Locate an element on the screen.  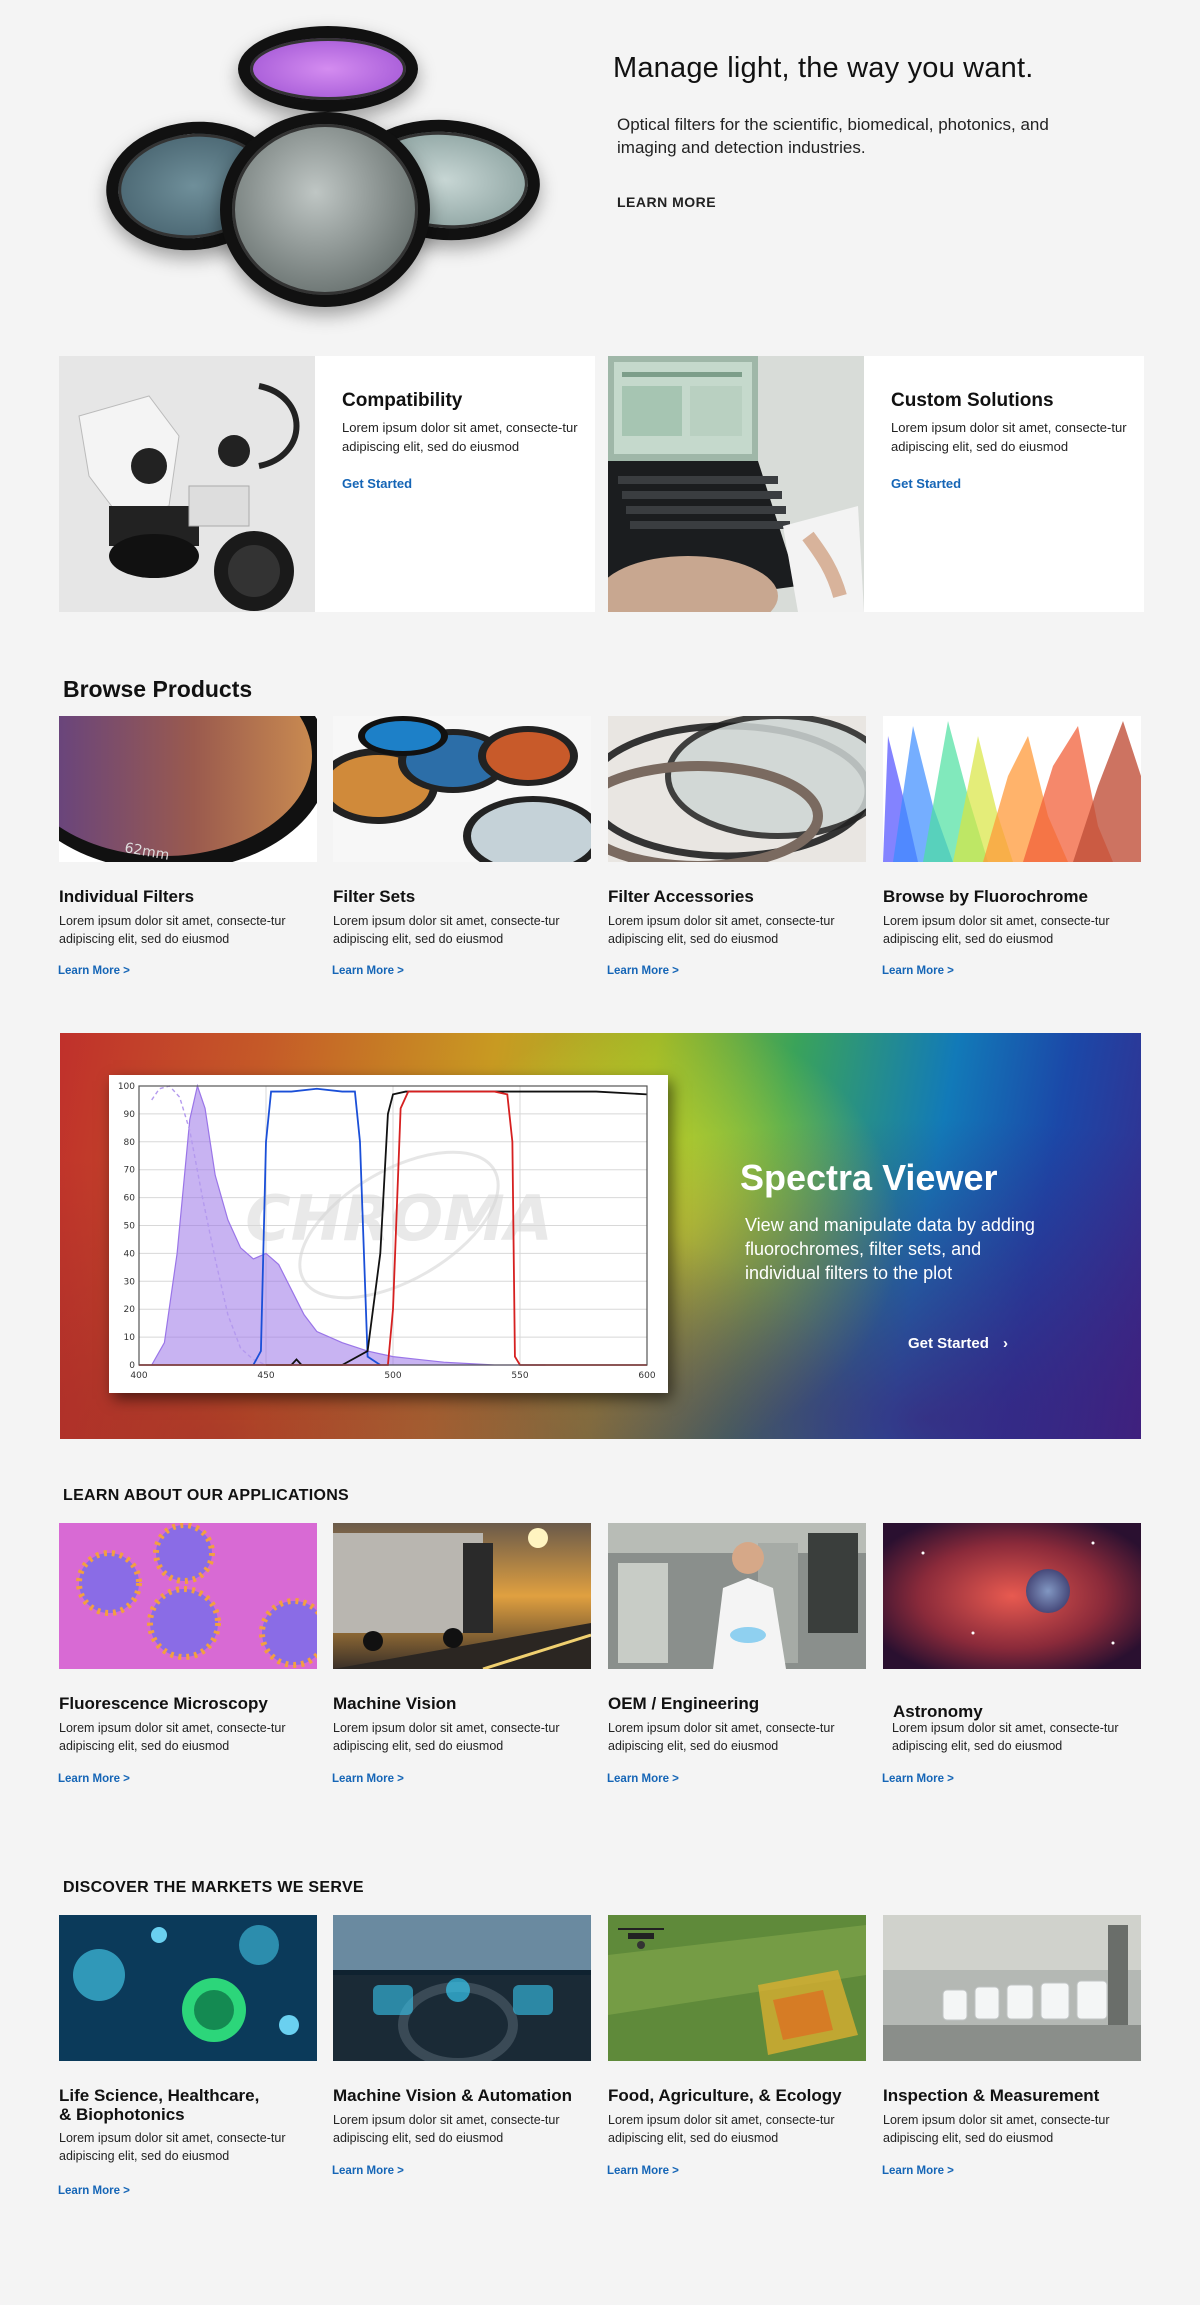
compatibility-get-started-link: Get Started is located at coordinates (377, 483).